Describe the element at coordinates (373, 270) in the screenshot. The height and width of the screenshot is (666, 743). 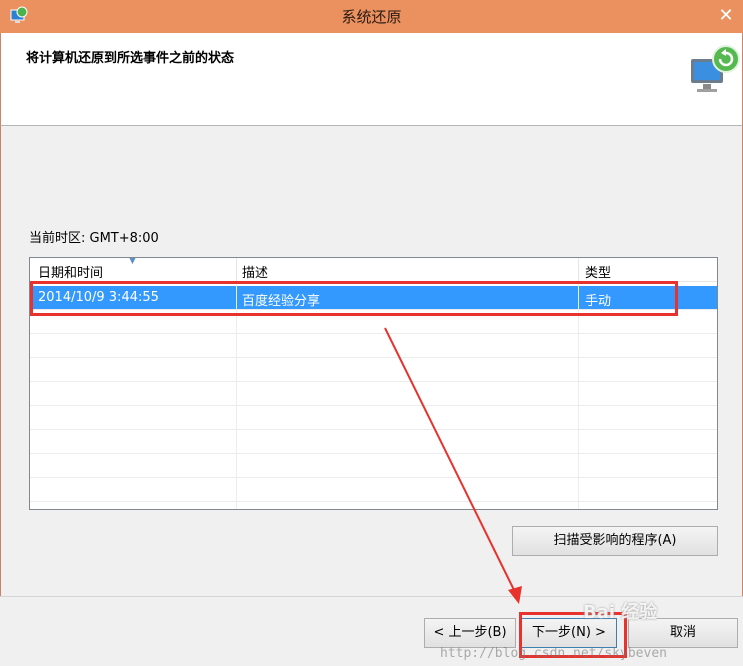
I see `list-column-header: ▼ 日期和时间 描述 类型` at that location.